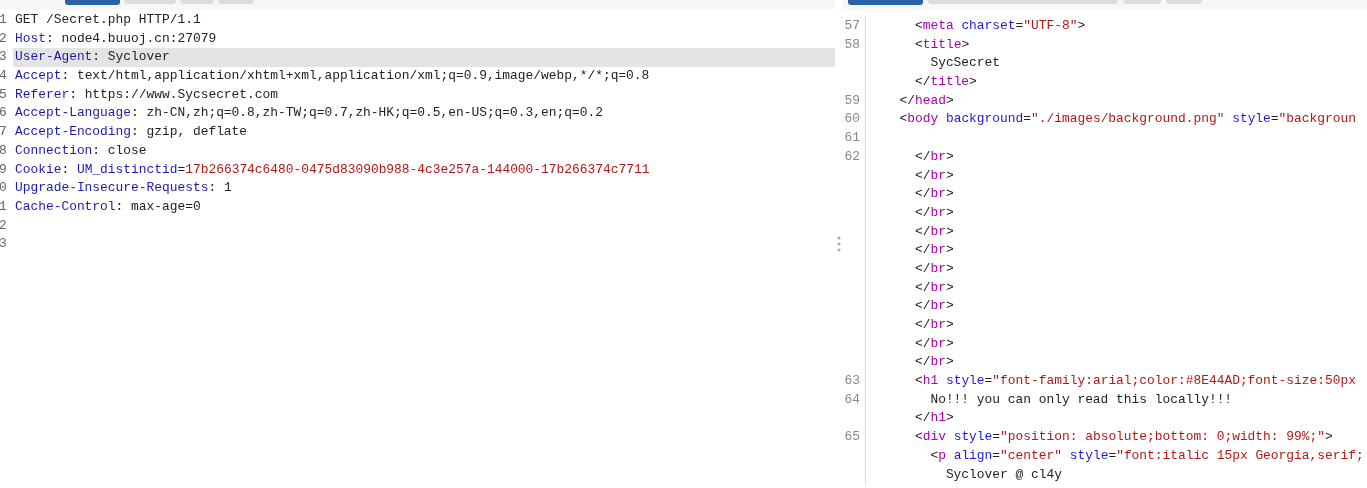 This screenshot has height=488, width=1367. I want to click on code-line: Cache-Control: max-age=0, so click(108, 206).